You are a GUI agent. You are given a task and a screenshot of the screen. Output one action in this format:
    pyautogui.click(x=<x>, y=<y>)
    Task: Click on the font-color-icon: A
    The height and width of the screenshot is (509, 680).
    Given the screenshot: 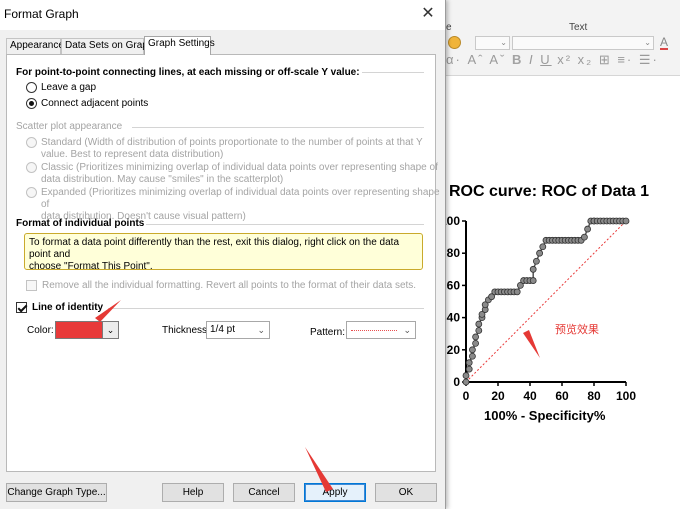 What is the action you would take?
    pyautogui.click(x=664, y=43)
    